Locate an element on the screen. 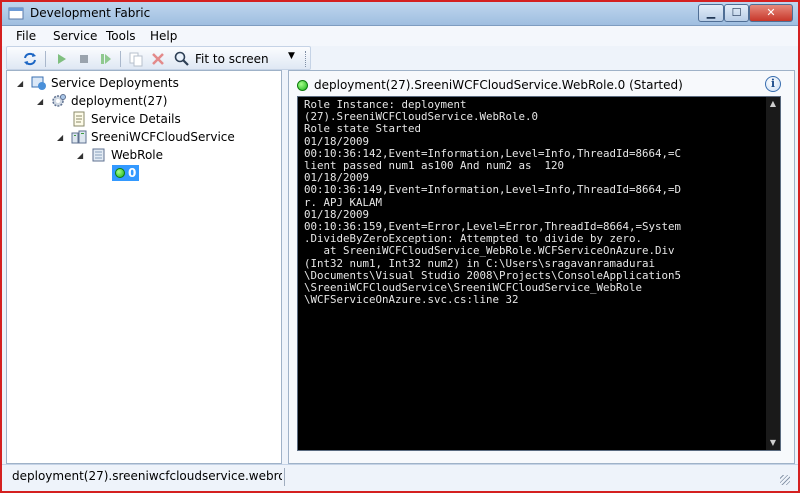  tree-item-cloud-service: ◢ SreeniWCFCloudService is located at coordinates (146, 137).